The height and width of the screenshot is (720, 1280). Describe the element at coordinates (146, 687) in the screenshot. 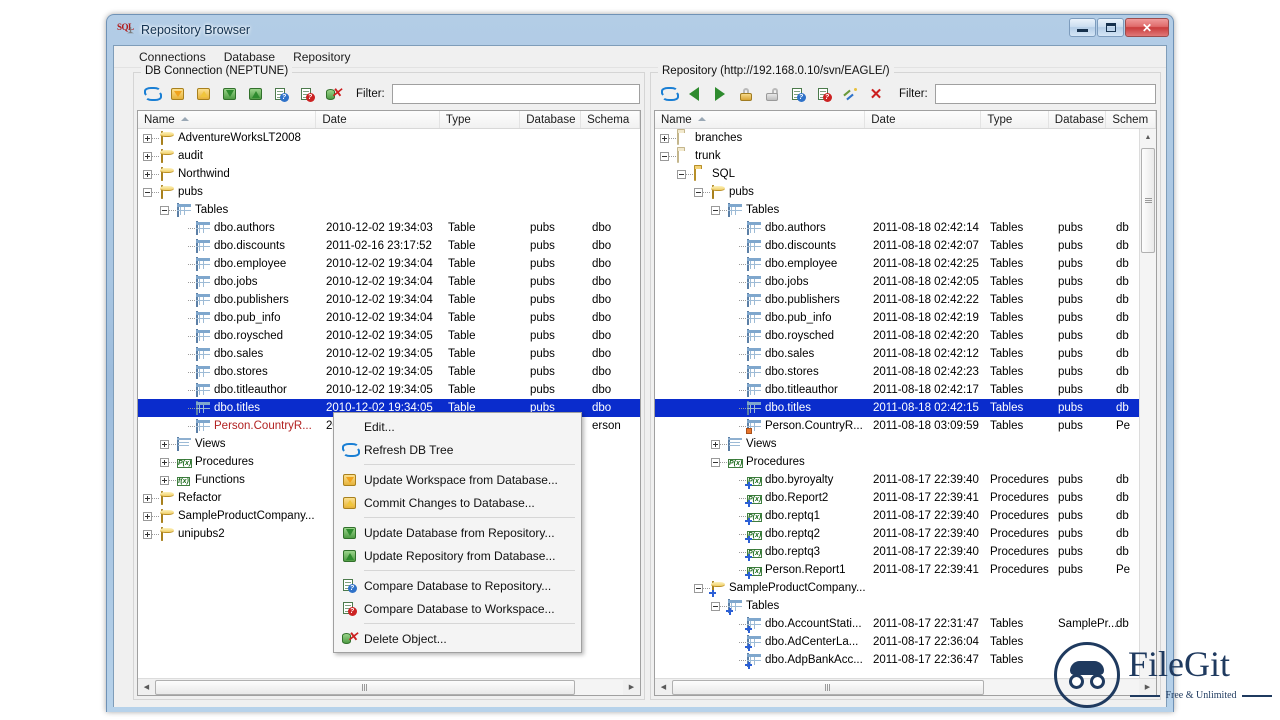

I see `db-hscroll-left-arrow: ◀` at that location.